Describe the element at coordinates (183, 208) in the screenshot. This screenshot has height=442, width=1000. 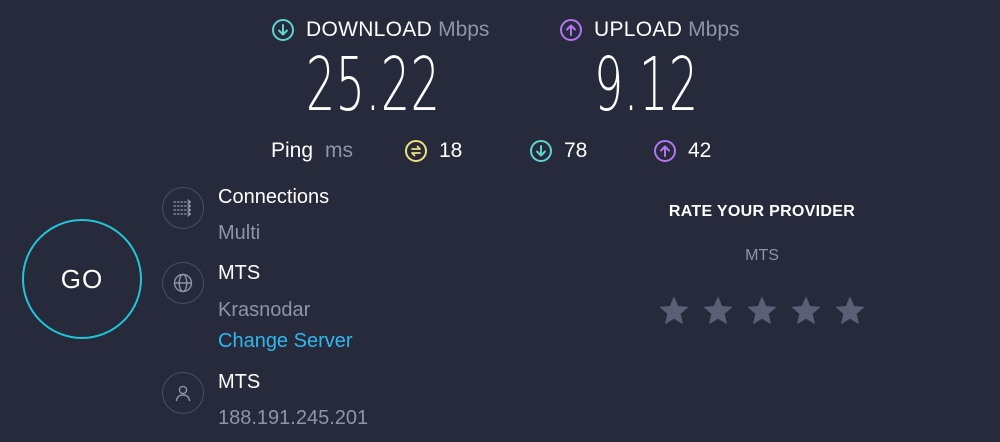
I see `connections-icon` at that location.